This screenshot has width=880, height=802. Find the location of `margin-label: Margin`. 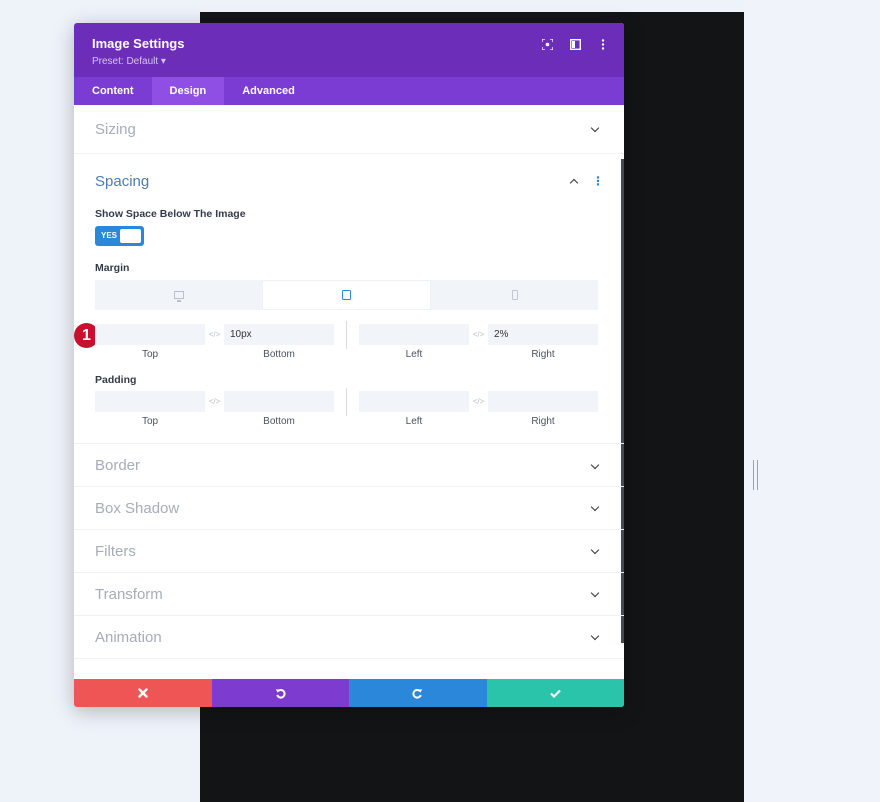

margin-label: Margin is located at coordinates (112, 268).